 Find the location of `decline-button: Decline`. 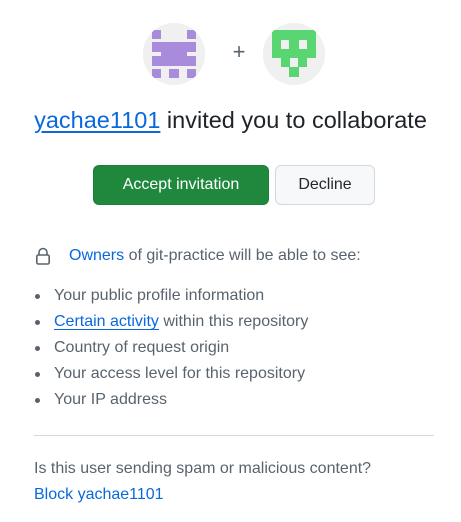

decline-button: Decline is located at coordinates (325, 185).